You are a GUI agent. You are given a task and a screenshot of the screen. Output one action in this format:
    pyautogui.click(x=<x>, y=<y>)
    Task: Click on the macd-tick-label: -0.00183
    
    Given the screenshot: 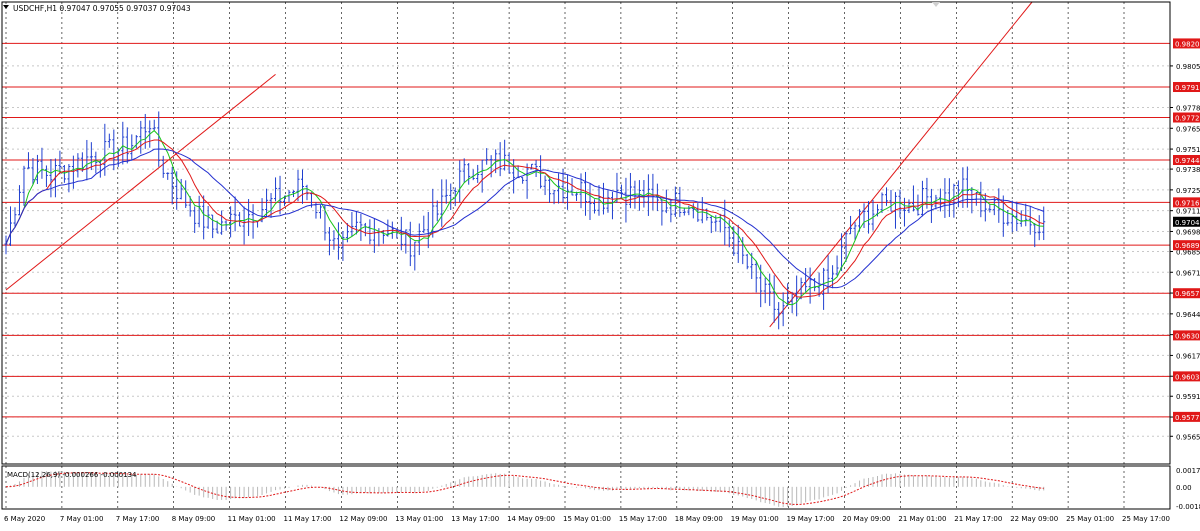 What is the action you would take?
    pyautogui.click(x=1188, y=507)
    